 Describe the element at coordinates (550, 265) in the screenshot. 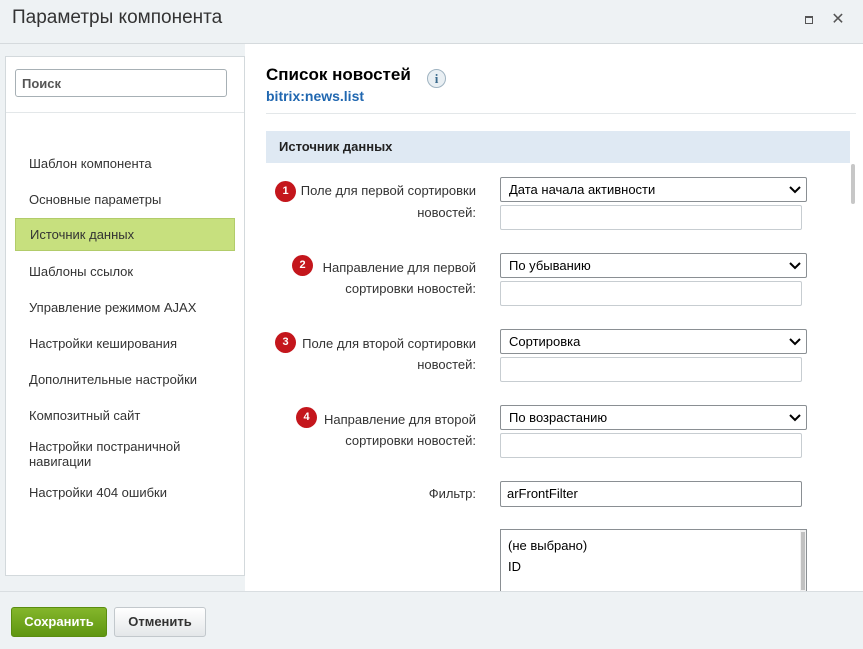

I see `select-value: По убыванию` at that location.